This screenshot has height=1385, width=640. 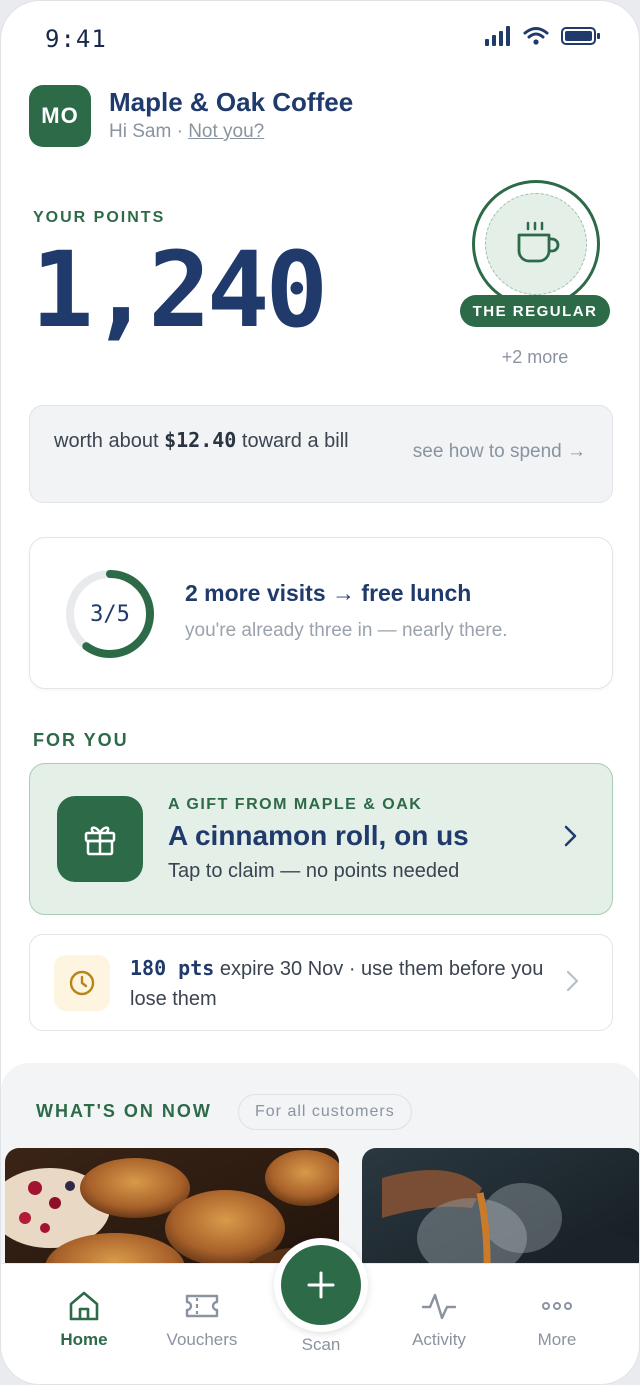 I want to click on greeting: Hi Sam · Not you?, so click(x=186, y=132).